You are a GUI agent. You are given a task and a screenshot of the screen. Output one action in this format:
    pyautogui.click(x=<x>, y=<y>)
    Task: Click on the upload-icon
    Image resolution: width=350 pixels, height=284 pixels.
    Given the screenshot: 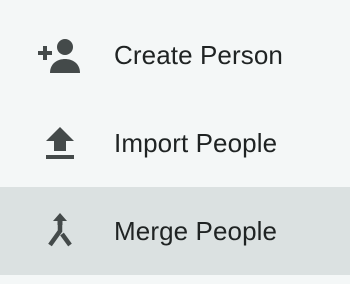 What is the action you would take?
    pyautogui.click(x=60, y=143)
    